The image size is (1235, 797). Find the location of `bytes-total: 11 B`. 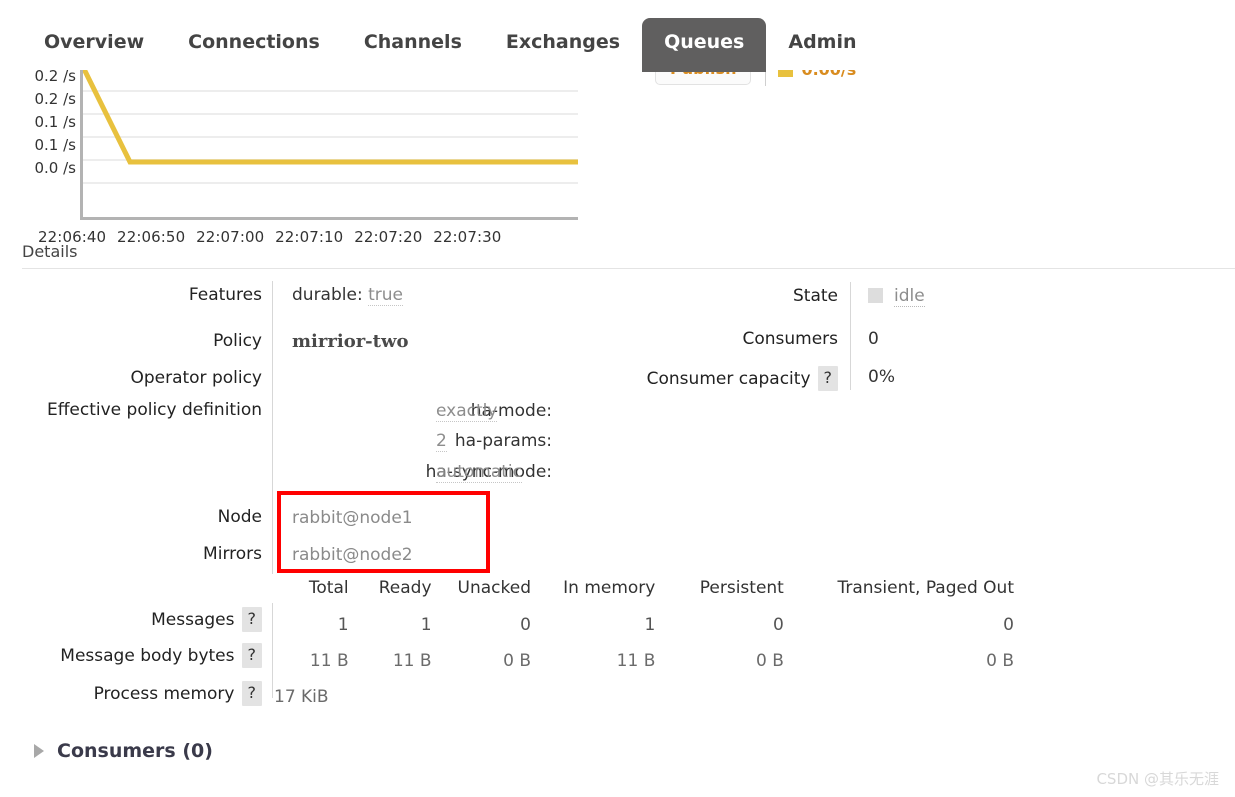

bytes-total: 11 B is located at coordinates (329, 661).